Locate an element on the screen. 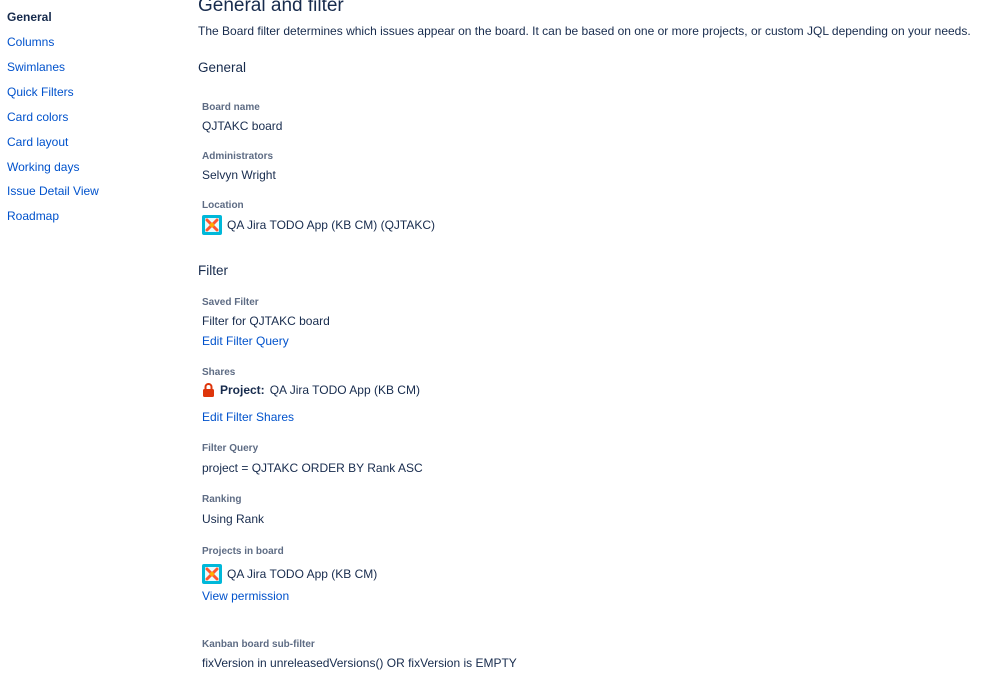 This screenshot has height=682, width=999. filter-query-label: Filter Query is located at coordinates (230, 448).